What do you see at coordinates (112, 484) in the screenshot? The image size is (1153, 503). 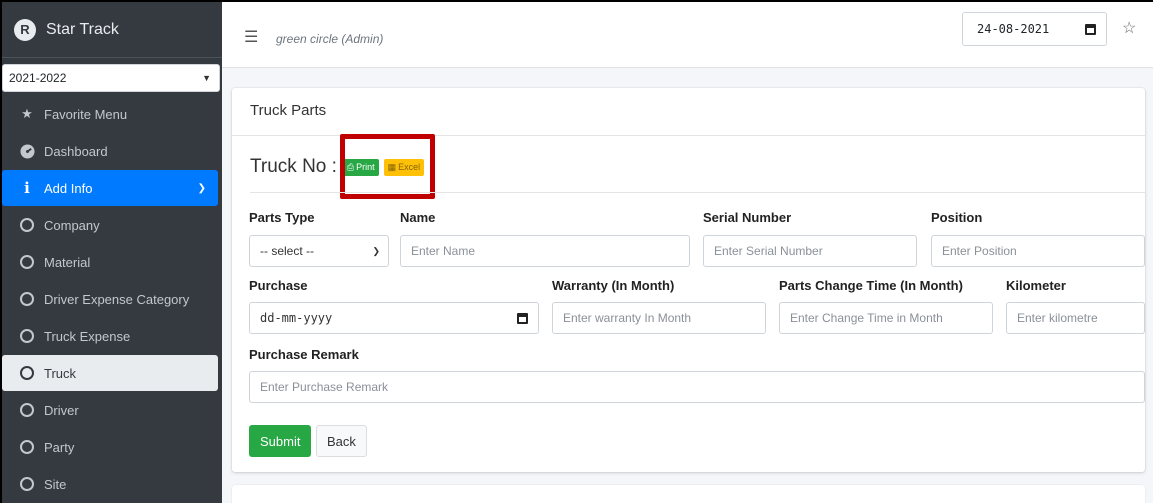 I see `sidebar-item-site: Site` at bounding box center [112, 484].